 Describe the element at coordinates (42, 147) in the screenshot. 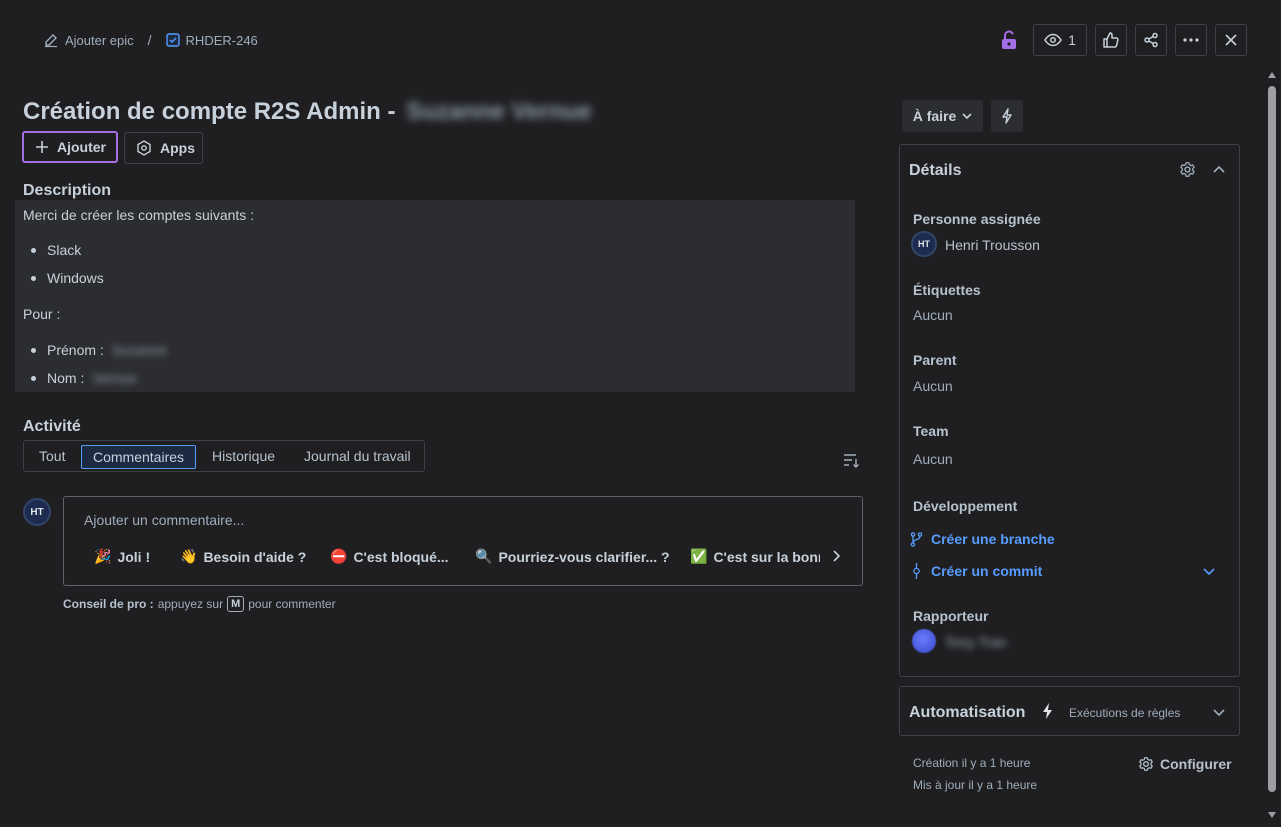

I see `plus-icon` at that location.